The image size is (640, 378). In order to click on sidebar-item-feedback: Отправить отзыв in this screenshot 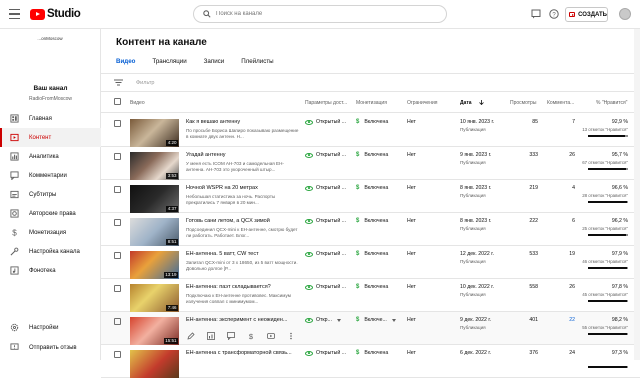, I will do `click(50, 347)`.